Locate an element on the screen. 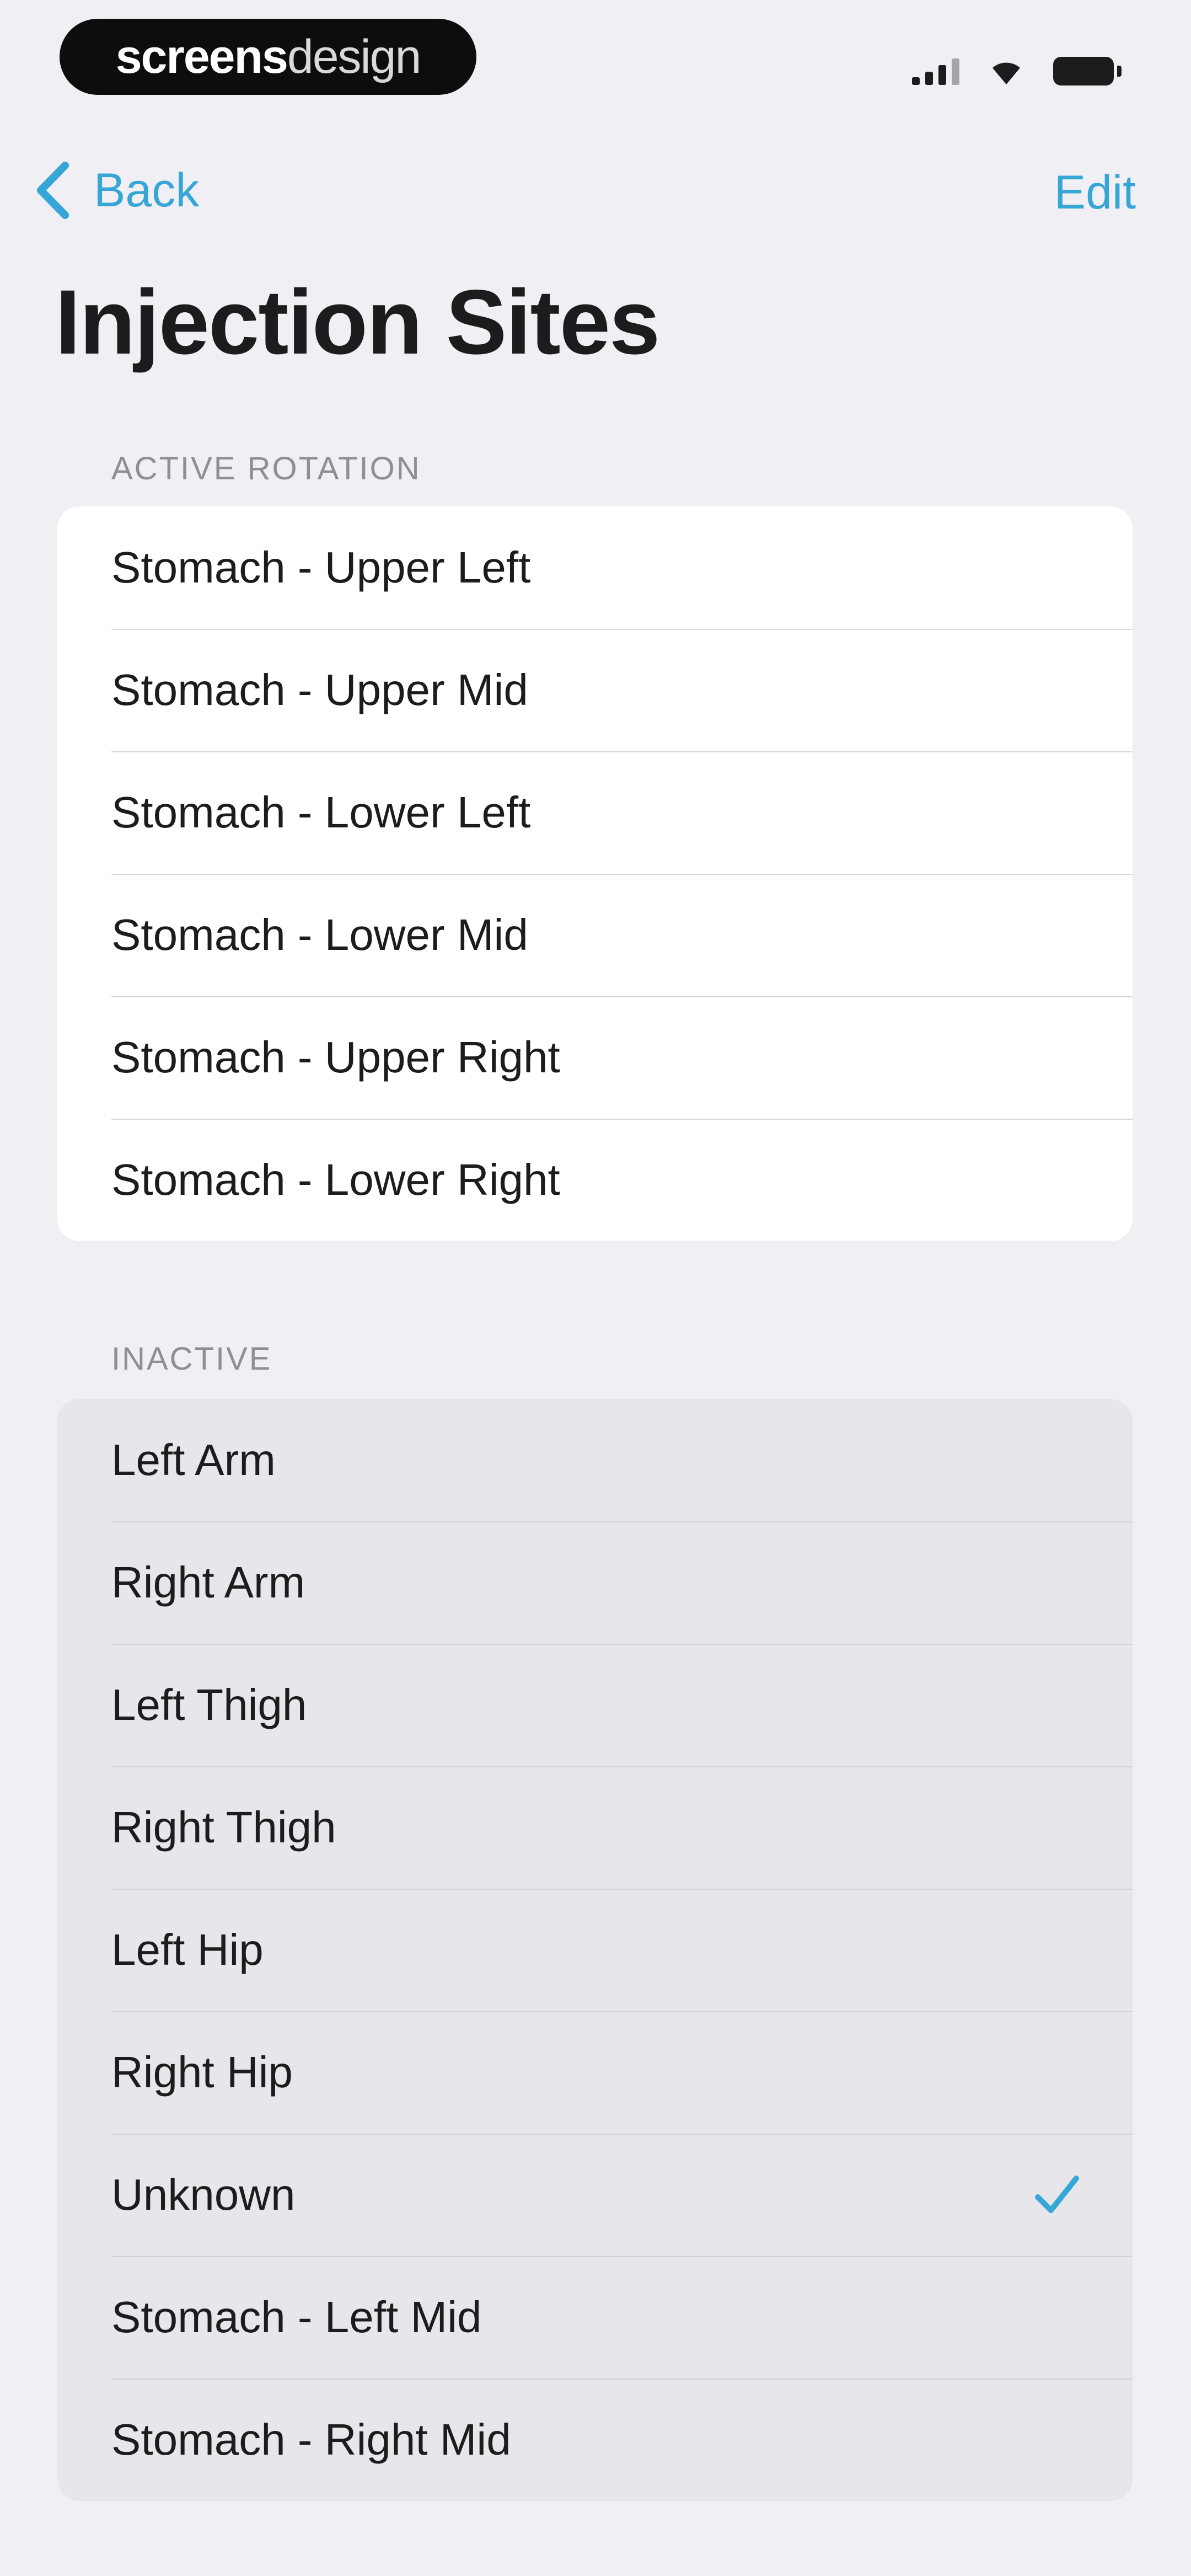  list-item: Left Hip is located at coordinates (595, 1950).